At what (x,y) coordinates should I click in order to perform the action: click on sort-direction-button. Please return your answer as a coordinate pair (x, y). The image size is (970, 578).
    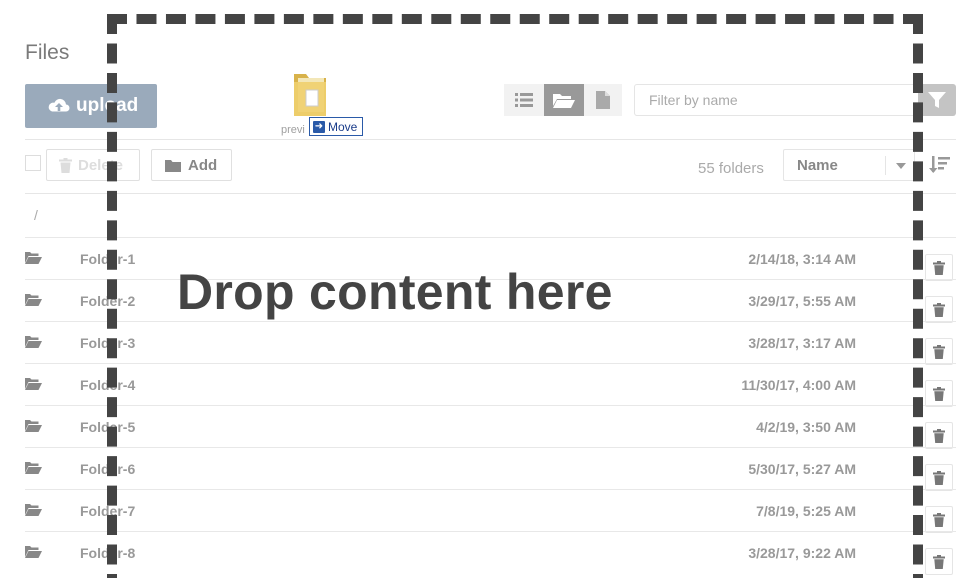
    Looking at the image, I should click on (940, 165).